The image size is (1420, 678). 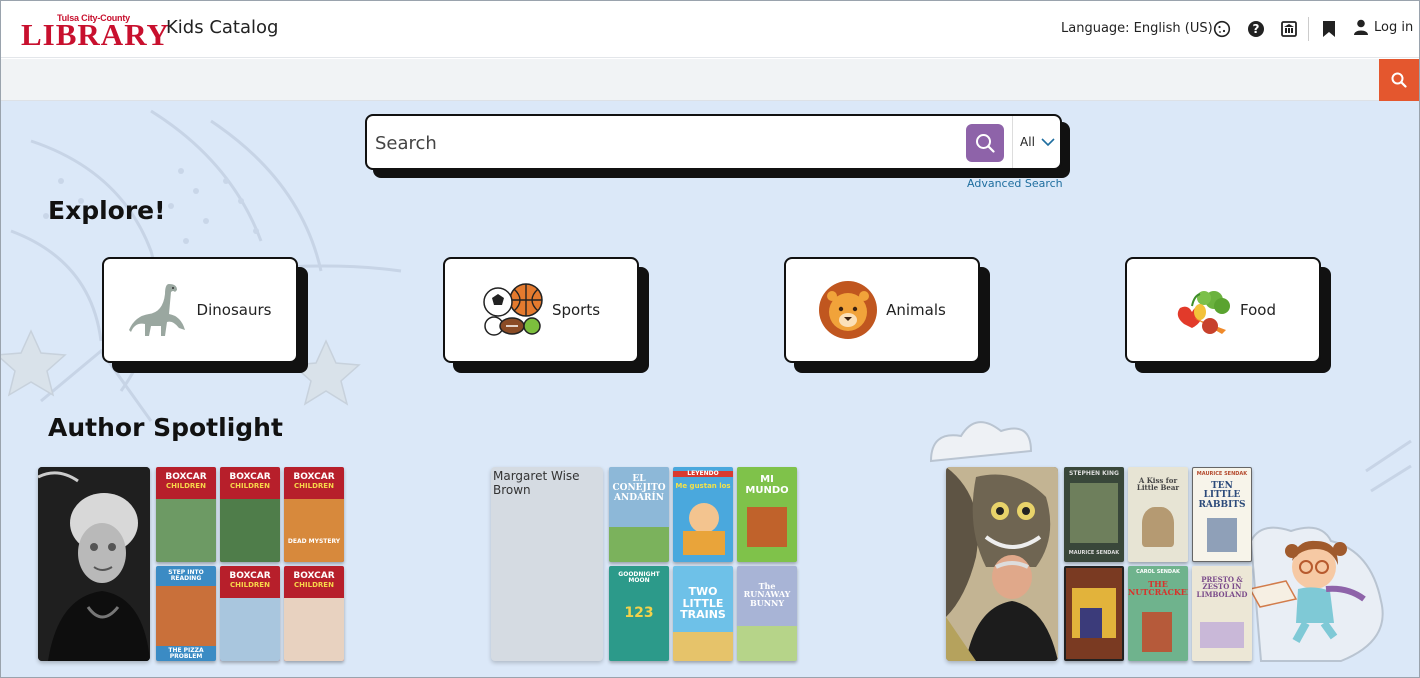 I want to click on category-label: Animals, so click(x=916, y=310).